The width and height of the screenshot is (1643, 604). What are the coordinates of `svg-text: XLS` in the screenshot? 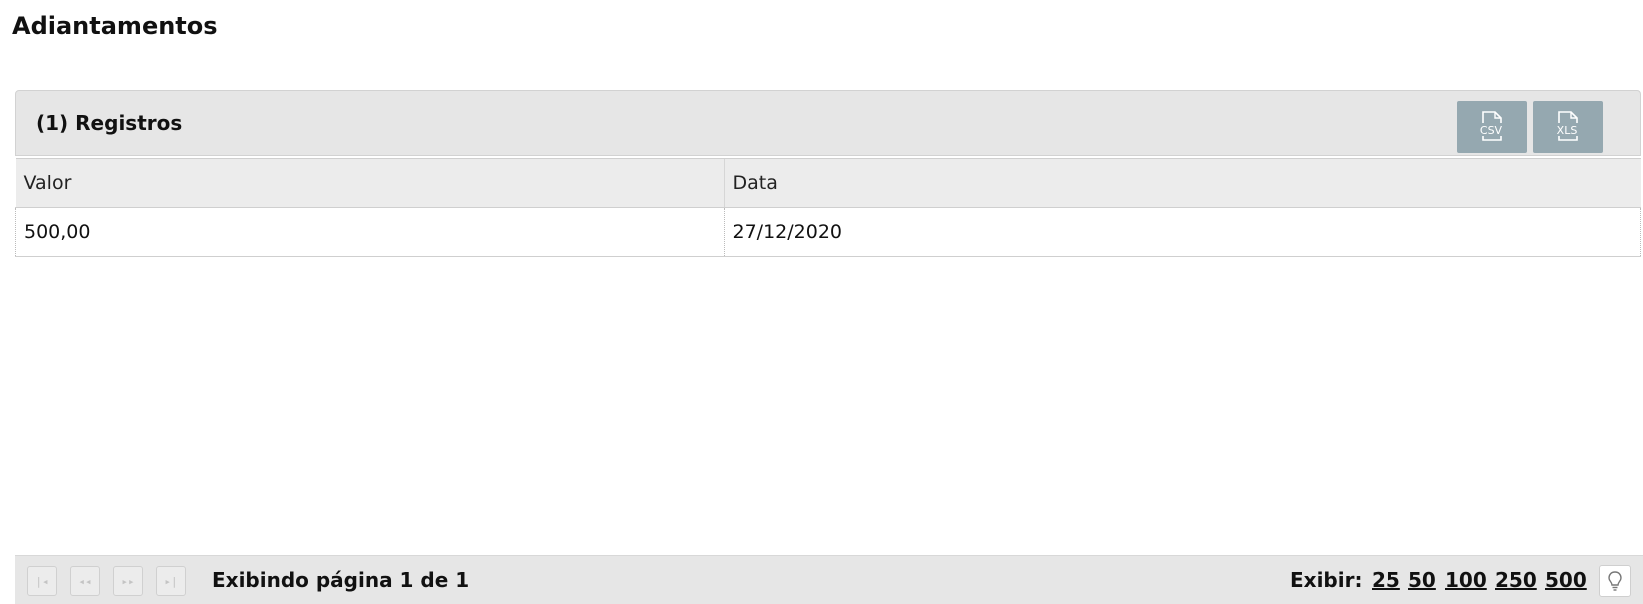 It's located at (1567, 130).